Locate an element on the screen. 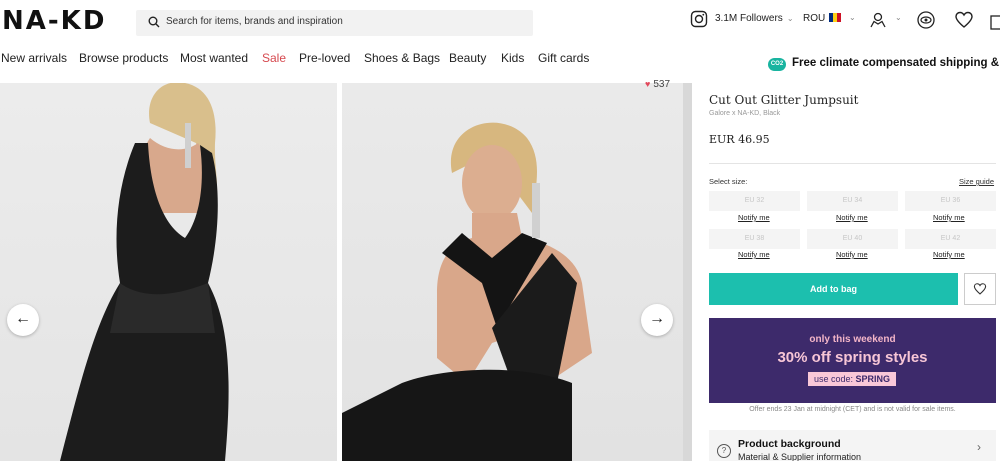 The image size is (1000, 461). likes-count: ♥ 537 is located at coordinates (657, 84).